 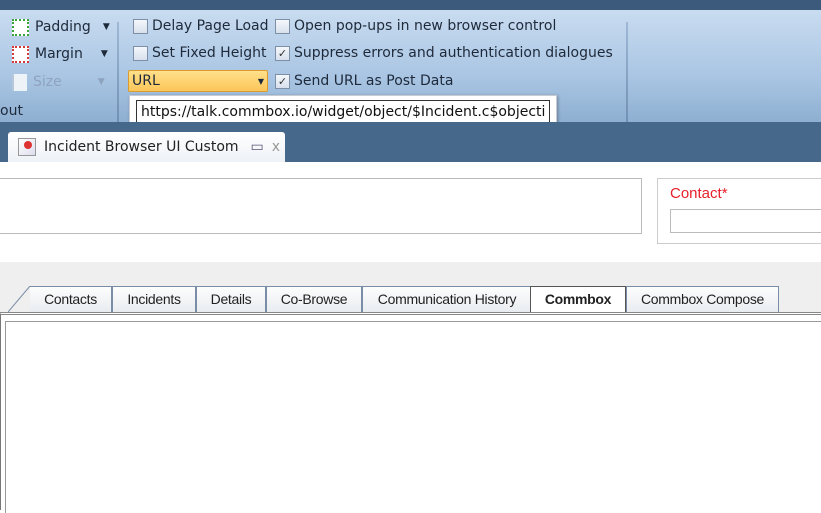 I want to click on open-popups-checkbox: Open pop-ups in new browser control, so click(x=415, y=26).